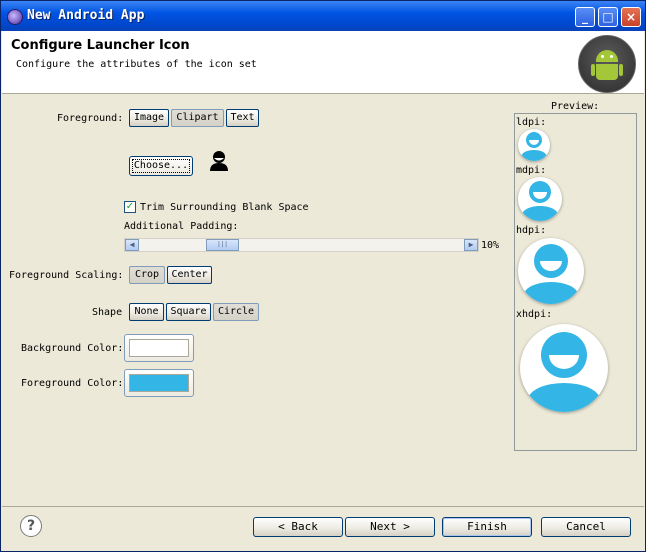 This screenshot has width=646, height=552. What do you see at coordinates (66, 275) in the screenshot?
I see `scaling-label: Foreground Scaling:` at bounding box center [66, 275].